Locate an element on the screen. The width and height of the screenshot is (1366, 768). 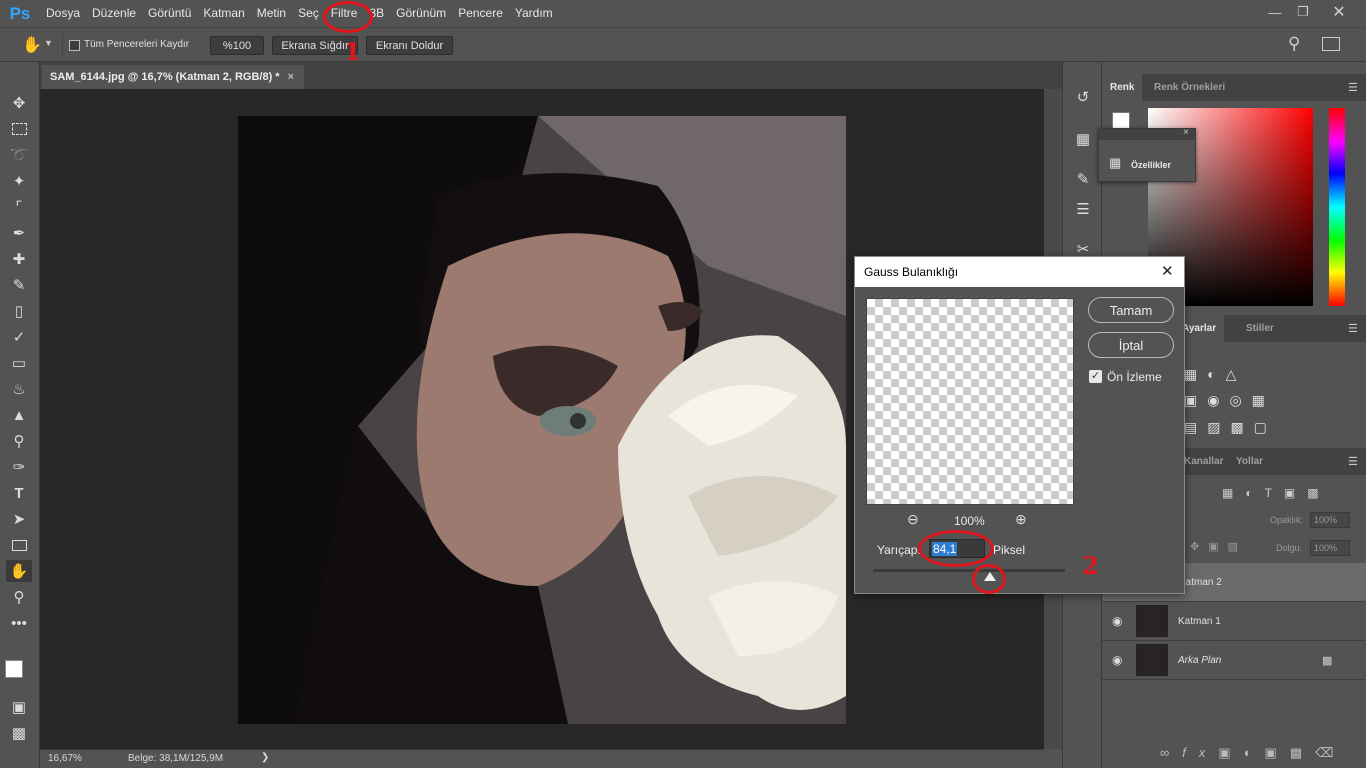
fill-input: 100% is located at coordinates (1330, 548).